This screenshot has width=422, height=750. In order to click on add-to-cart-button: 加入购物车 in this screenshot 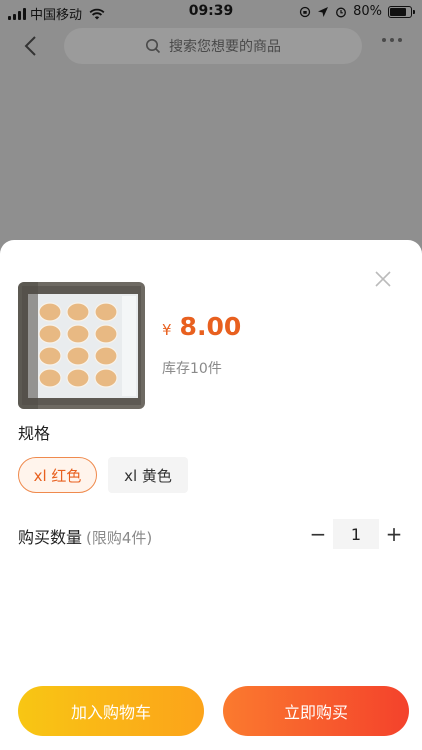, I will do `click(111, 711)`.